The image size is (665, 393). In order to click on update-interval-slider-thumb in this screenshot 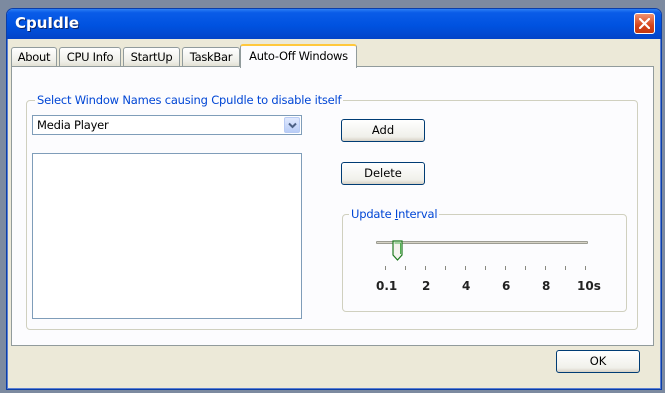, I will do `click(397, 250)`.